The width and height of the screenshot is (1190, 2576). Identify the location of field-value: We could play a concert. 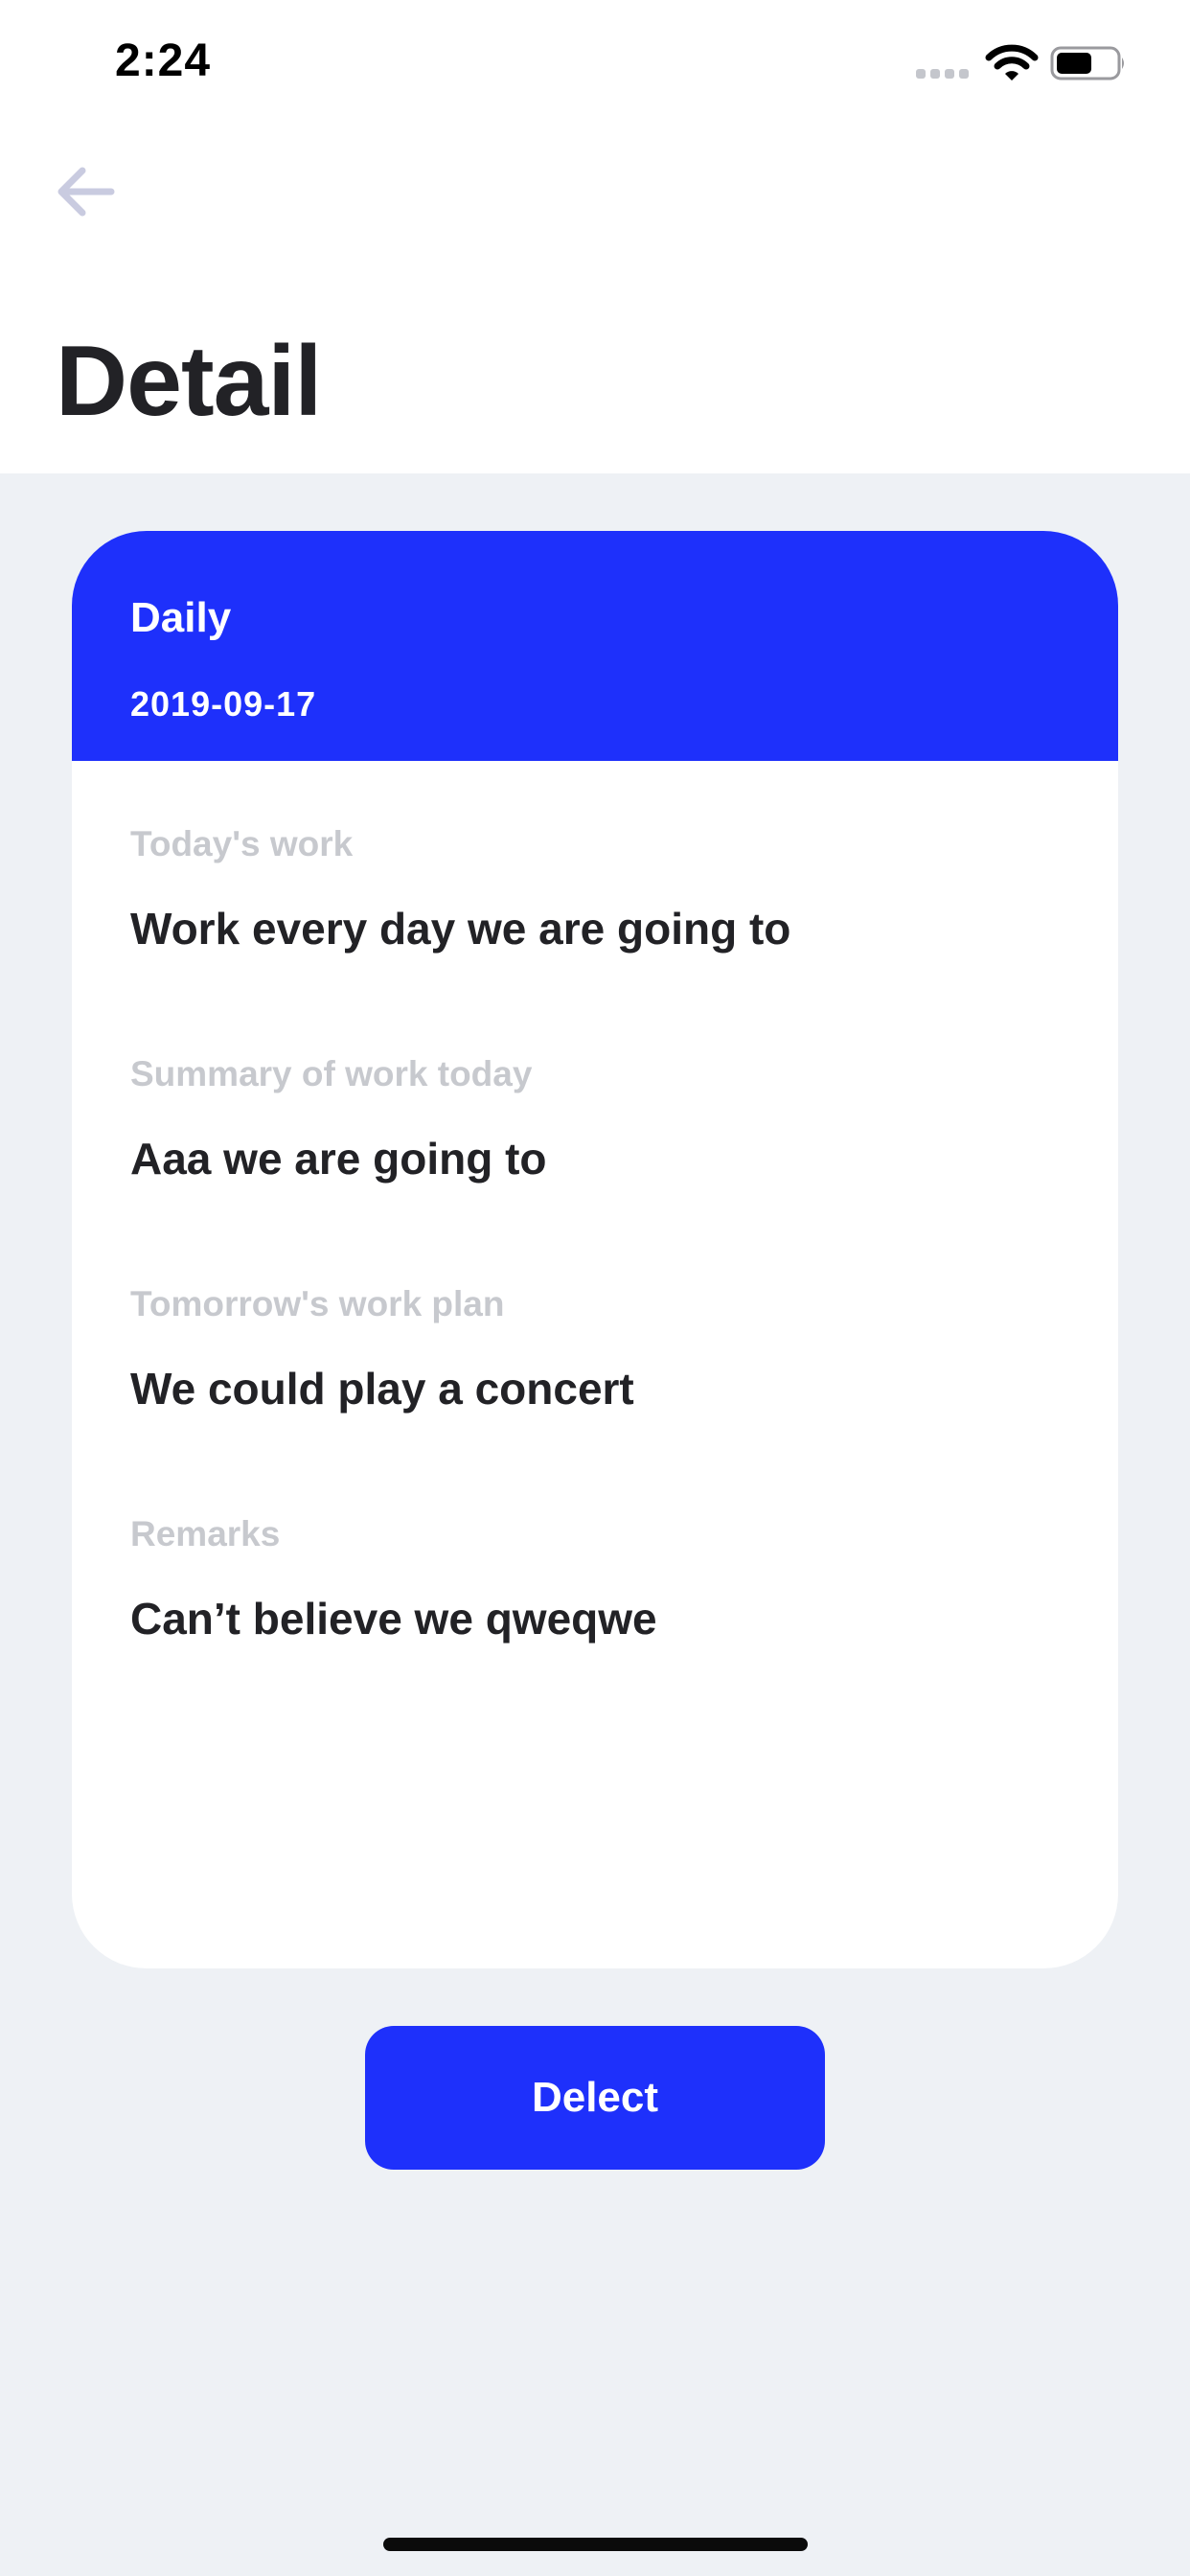
(382, 1389).